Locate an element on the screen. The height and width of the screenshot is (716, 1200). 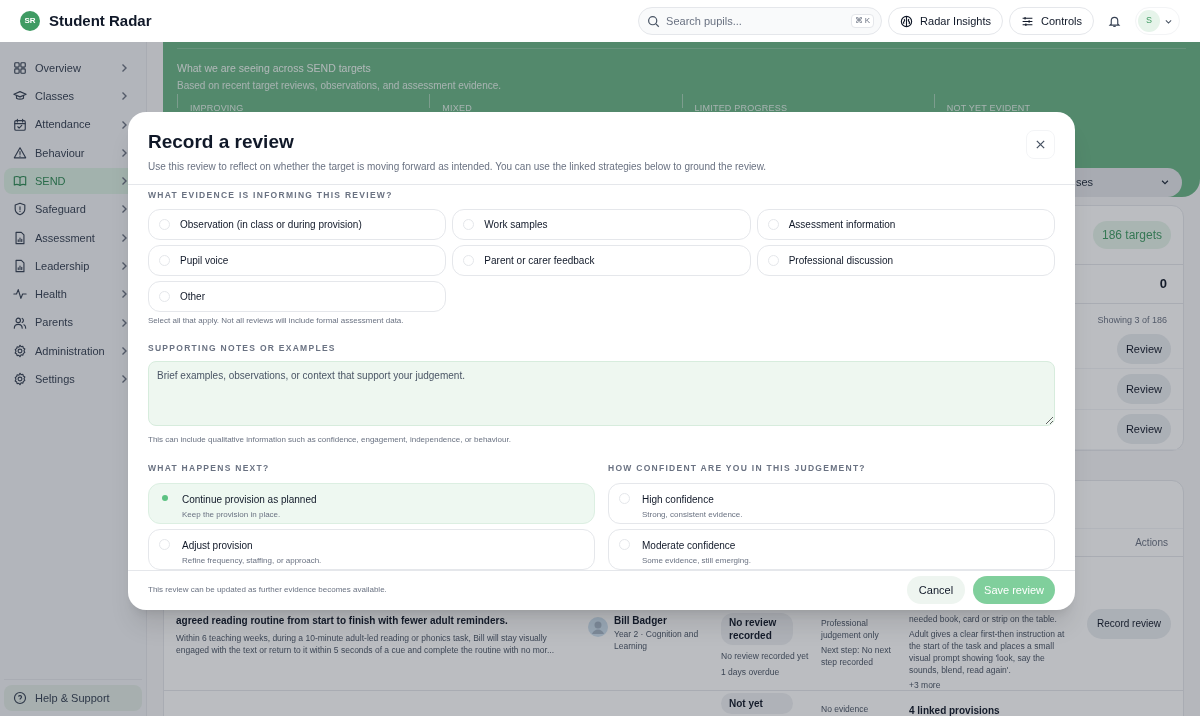
sidebar-item: Administration is located at coordinates (73, 350).